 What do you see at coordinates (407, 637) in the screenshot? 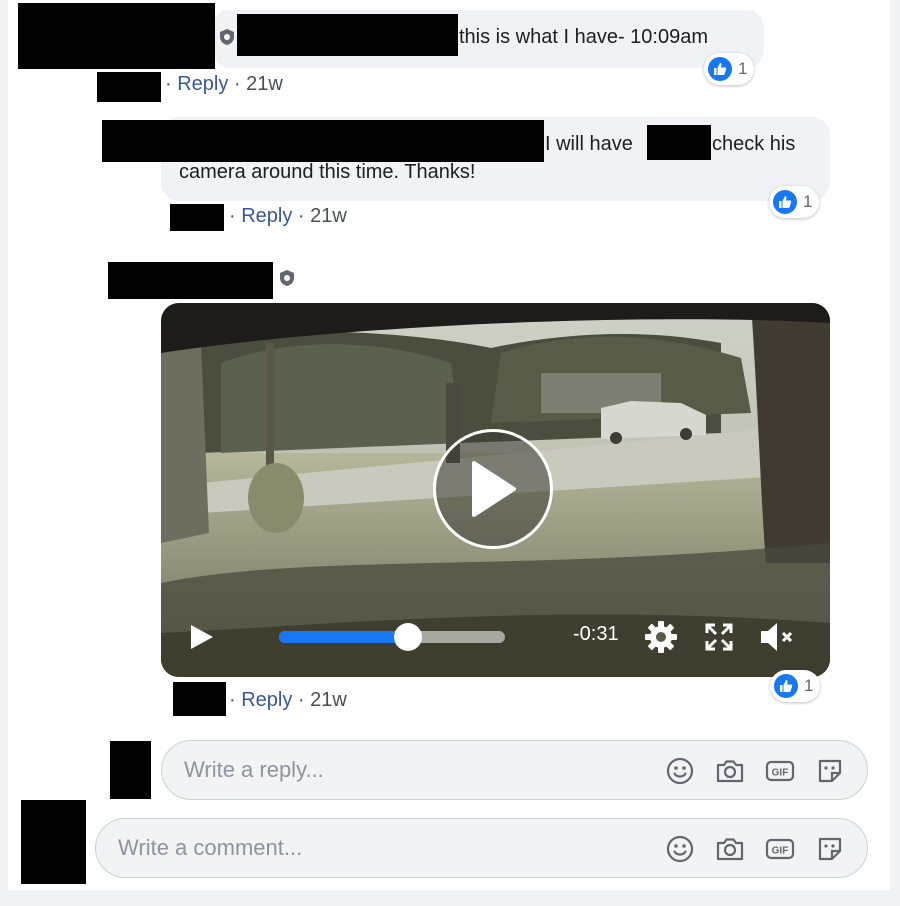
I see `progress-scrubber` at bounding box center [407, 637].